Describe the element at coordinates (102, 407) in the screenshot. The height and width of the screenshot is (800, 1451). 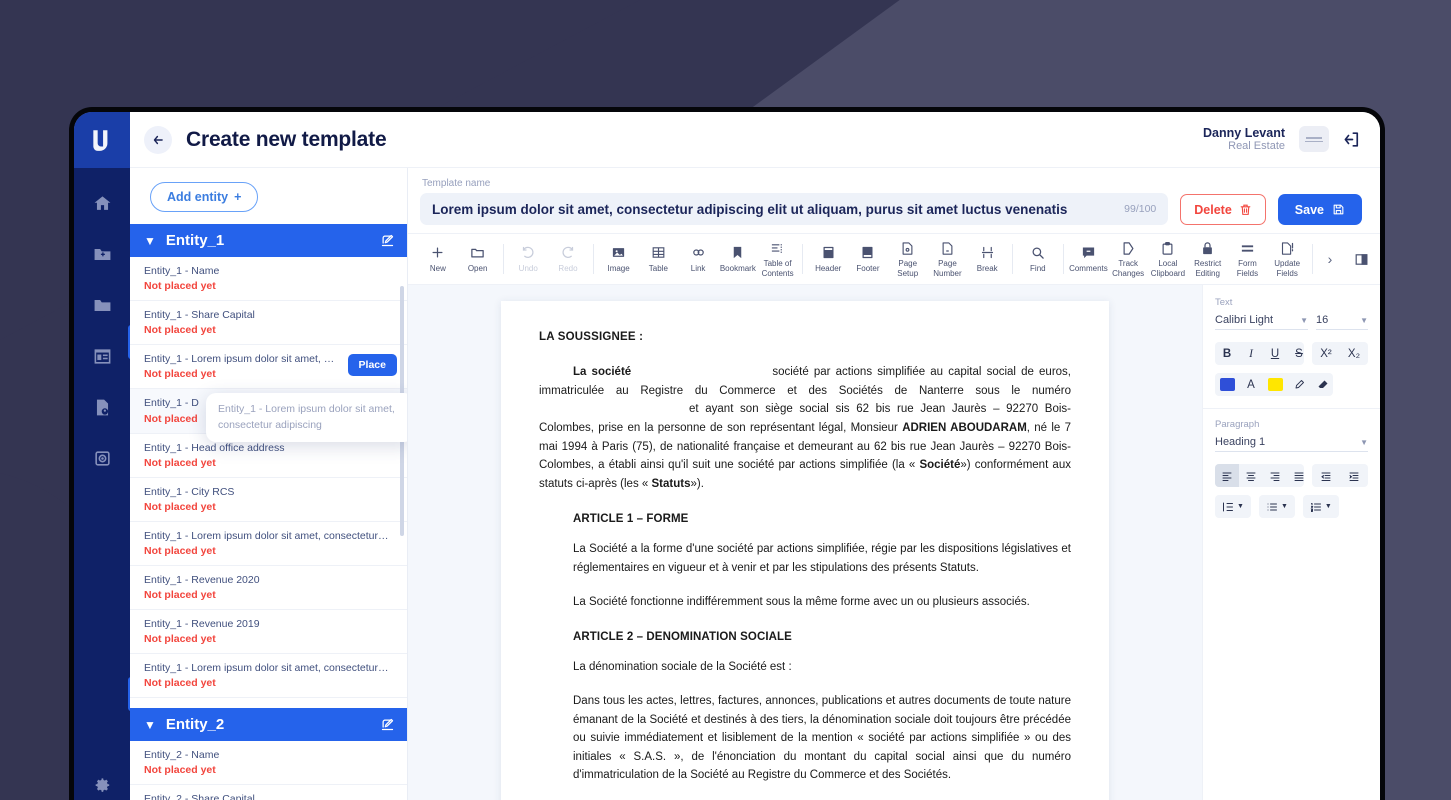
I see `file-user-icon` at that location.